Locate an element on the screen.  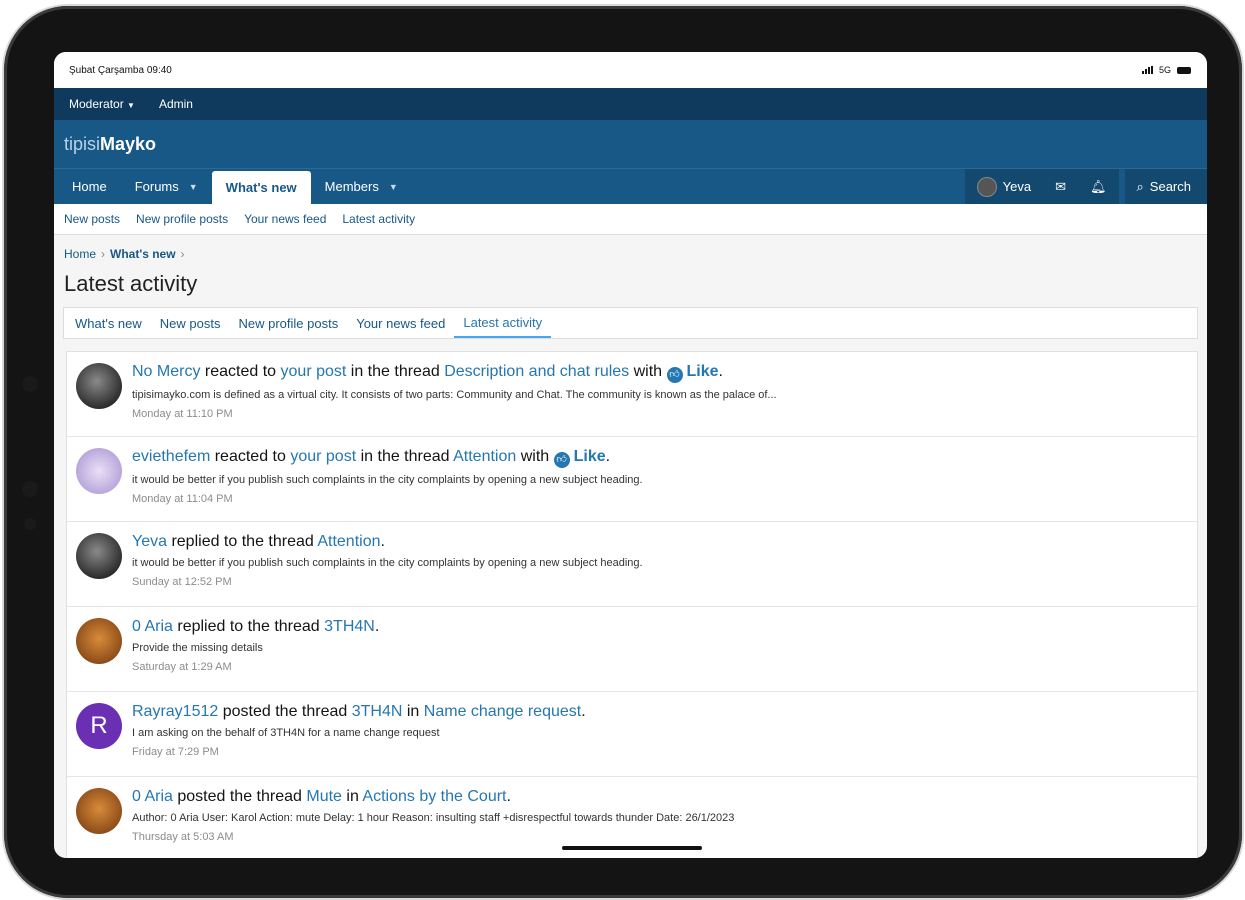
activity-snippet: Provide the missing details is located at coordinates (197, 648).